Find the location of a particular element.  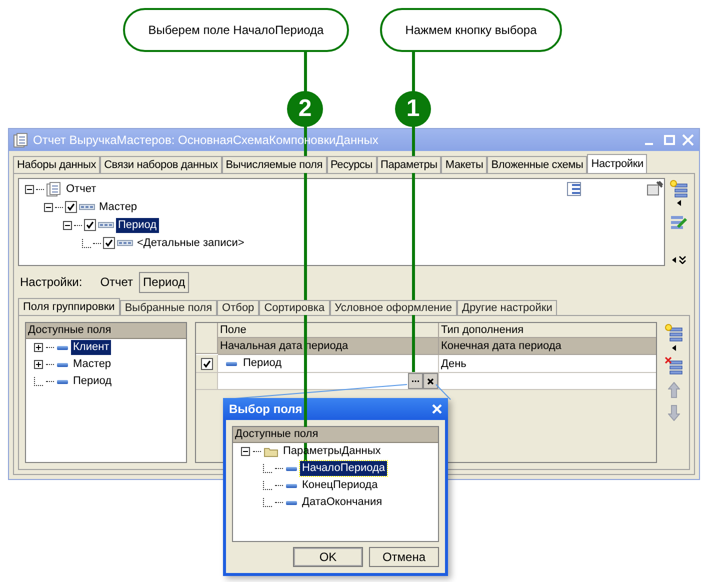

column-header: Поле is located at coordinates (328, 330).